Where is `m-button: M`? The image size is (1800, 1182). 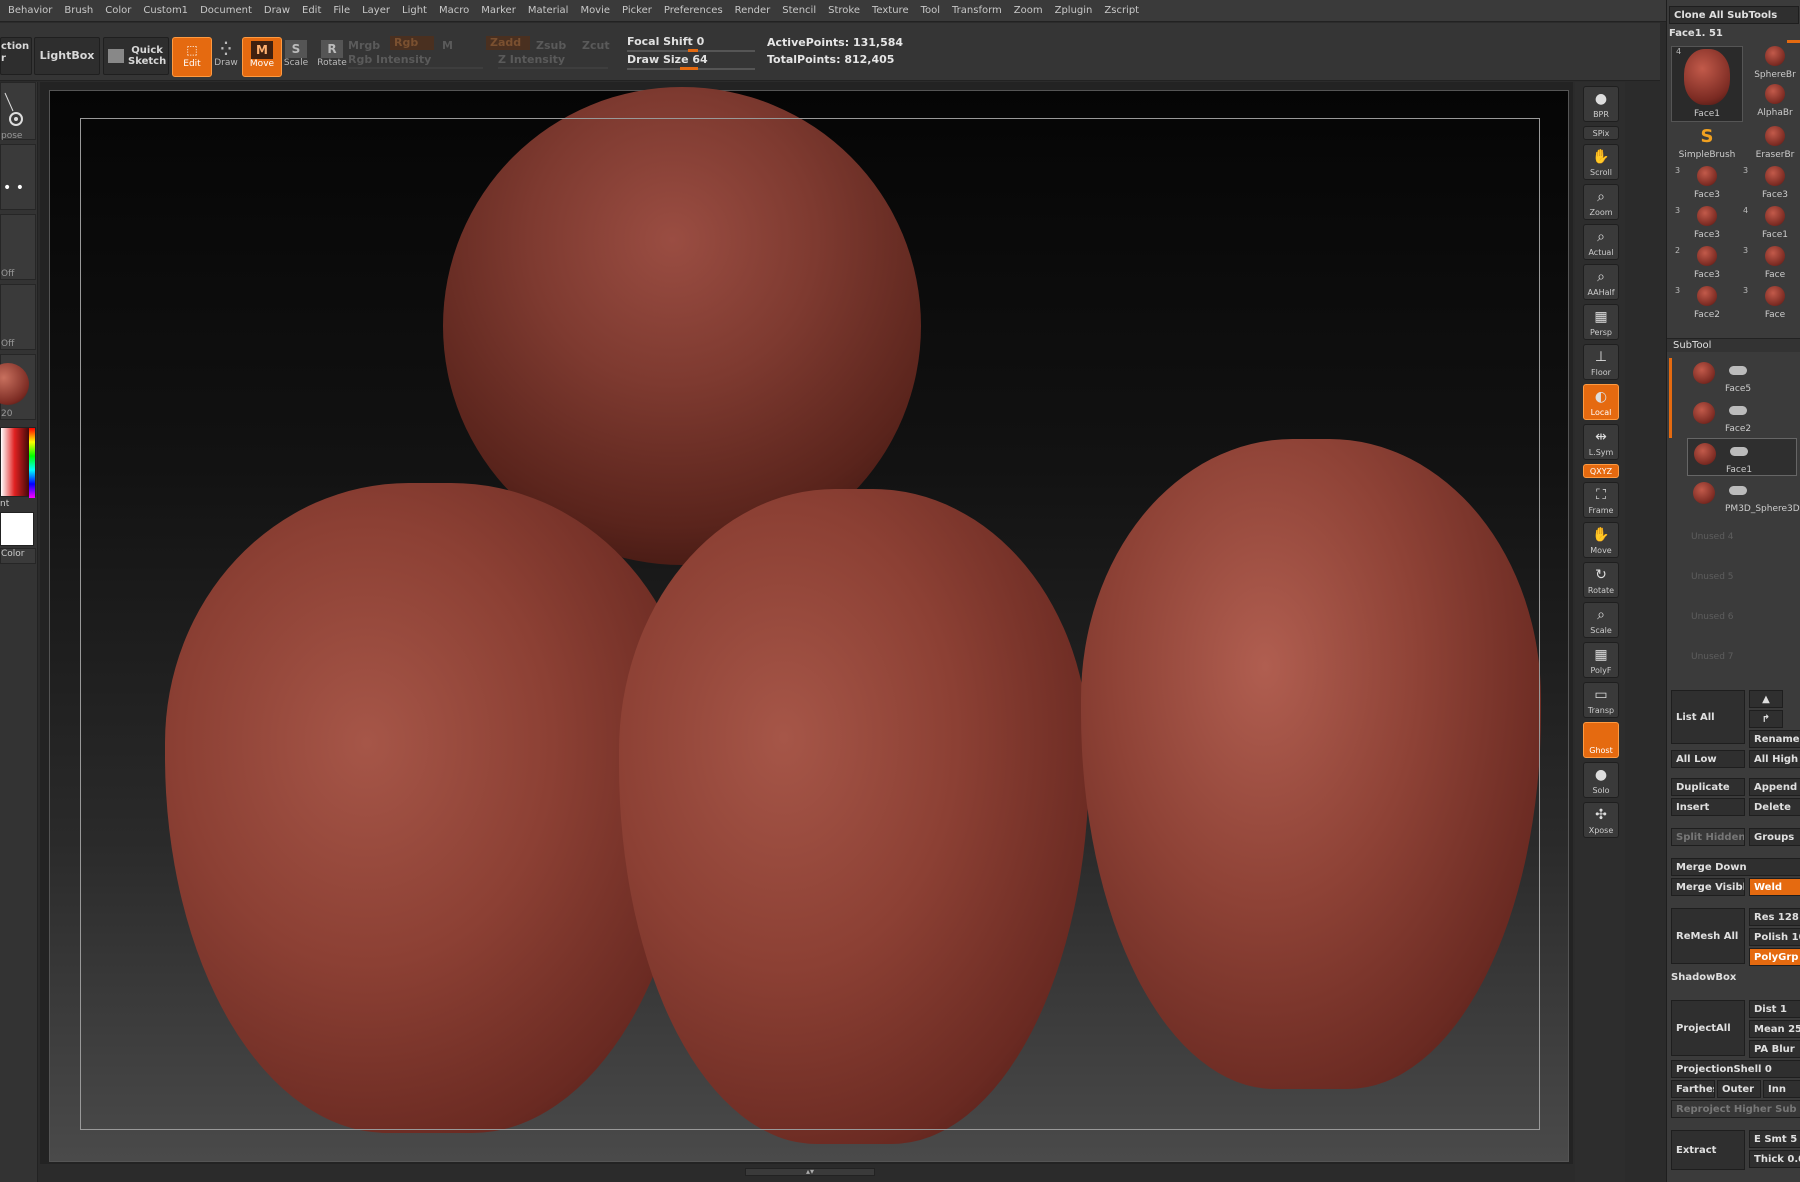
m-button: M is located at coordinates (447, 45).